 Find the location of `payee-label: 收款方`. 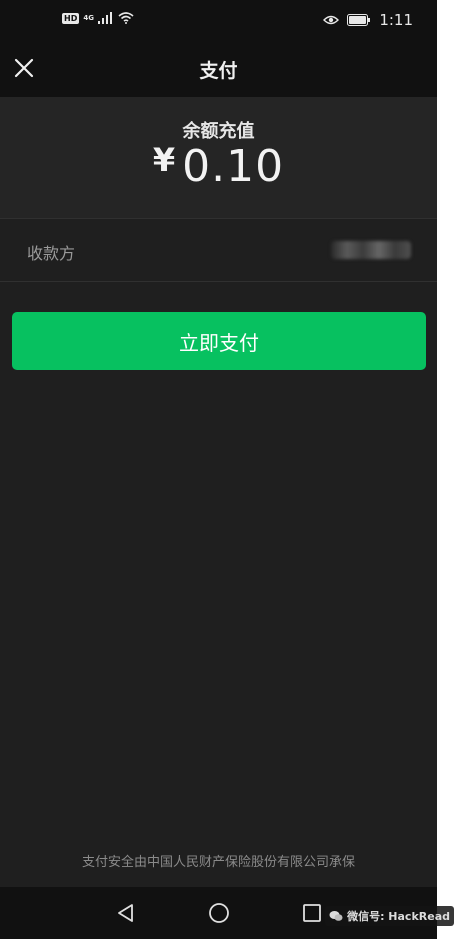

payee-label: 收款方 is located at coordinates (51, 253).